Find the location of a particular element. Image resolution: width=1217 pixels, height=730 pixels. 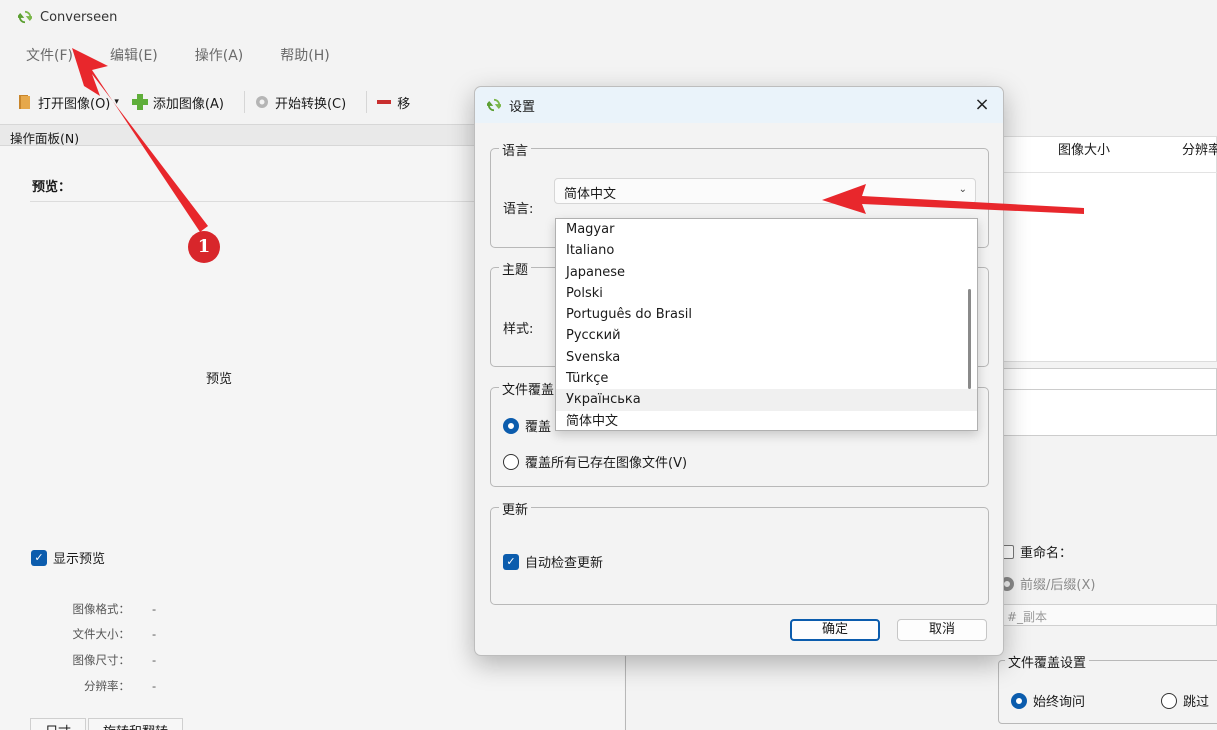

annotation-badge: 1 is located at coordinates (204, 247).